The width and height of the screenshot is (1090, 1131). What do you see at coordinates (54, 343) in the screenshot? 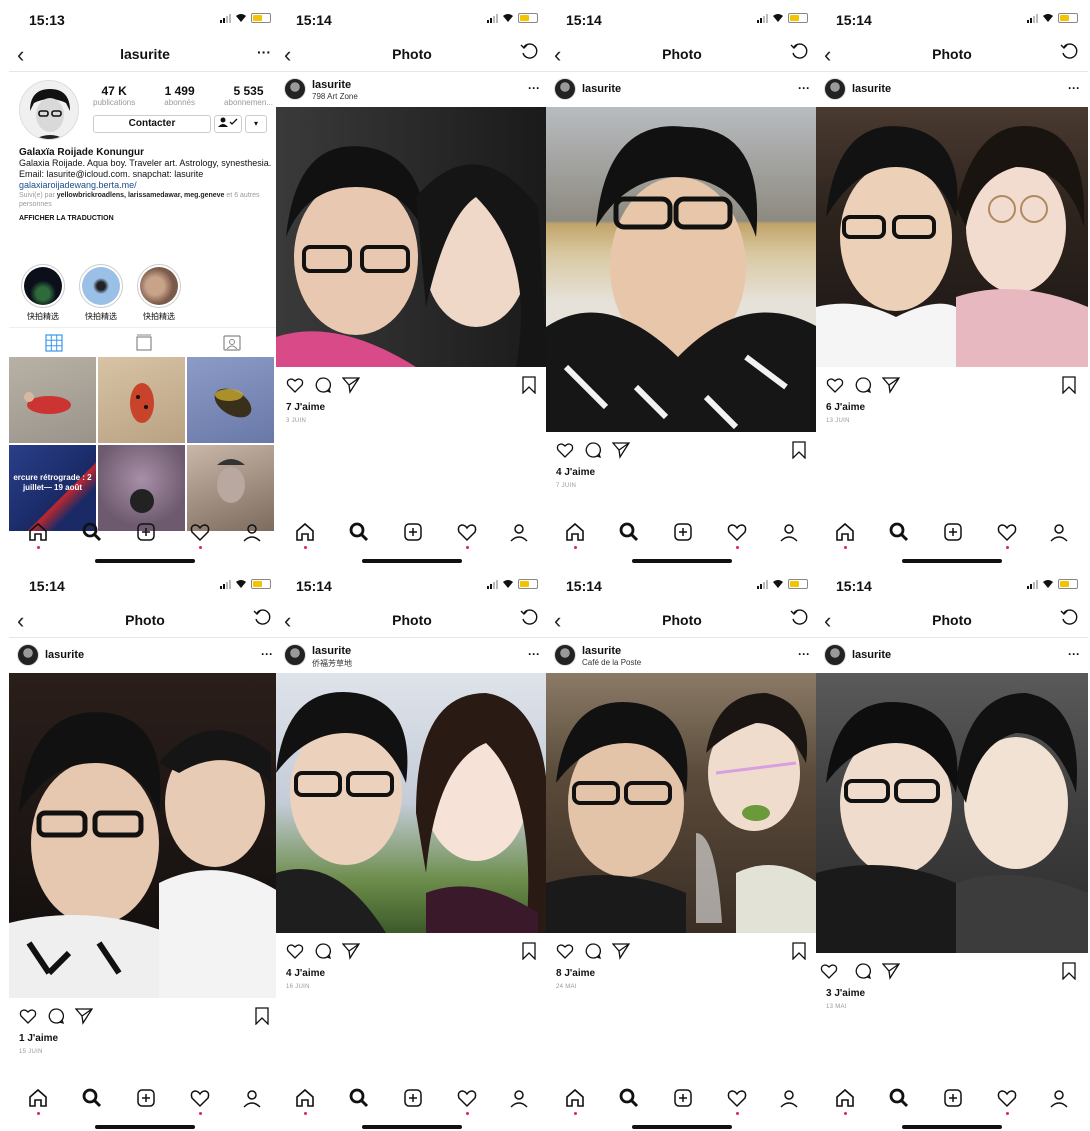
I see `grid-view-icon` at bounding box center [54, 343].